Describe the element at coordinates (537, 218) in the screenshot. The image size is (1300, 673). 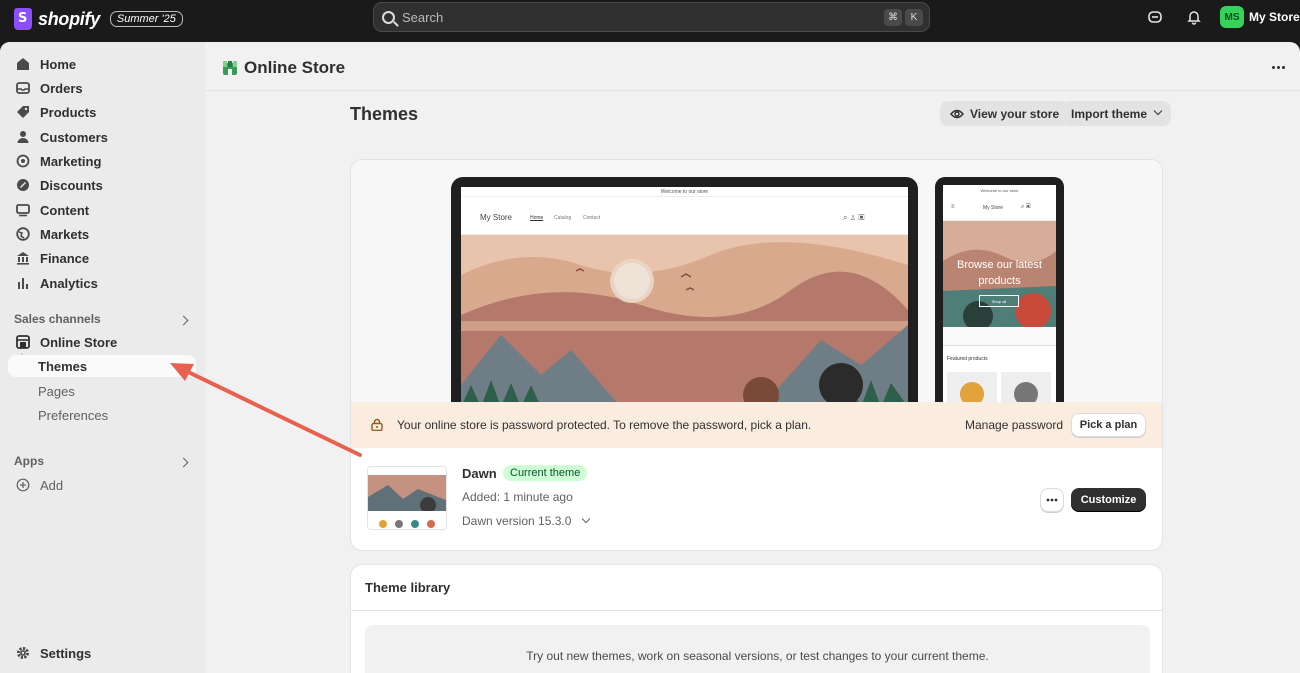
I see `preview-nav-home: Home` at that location.